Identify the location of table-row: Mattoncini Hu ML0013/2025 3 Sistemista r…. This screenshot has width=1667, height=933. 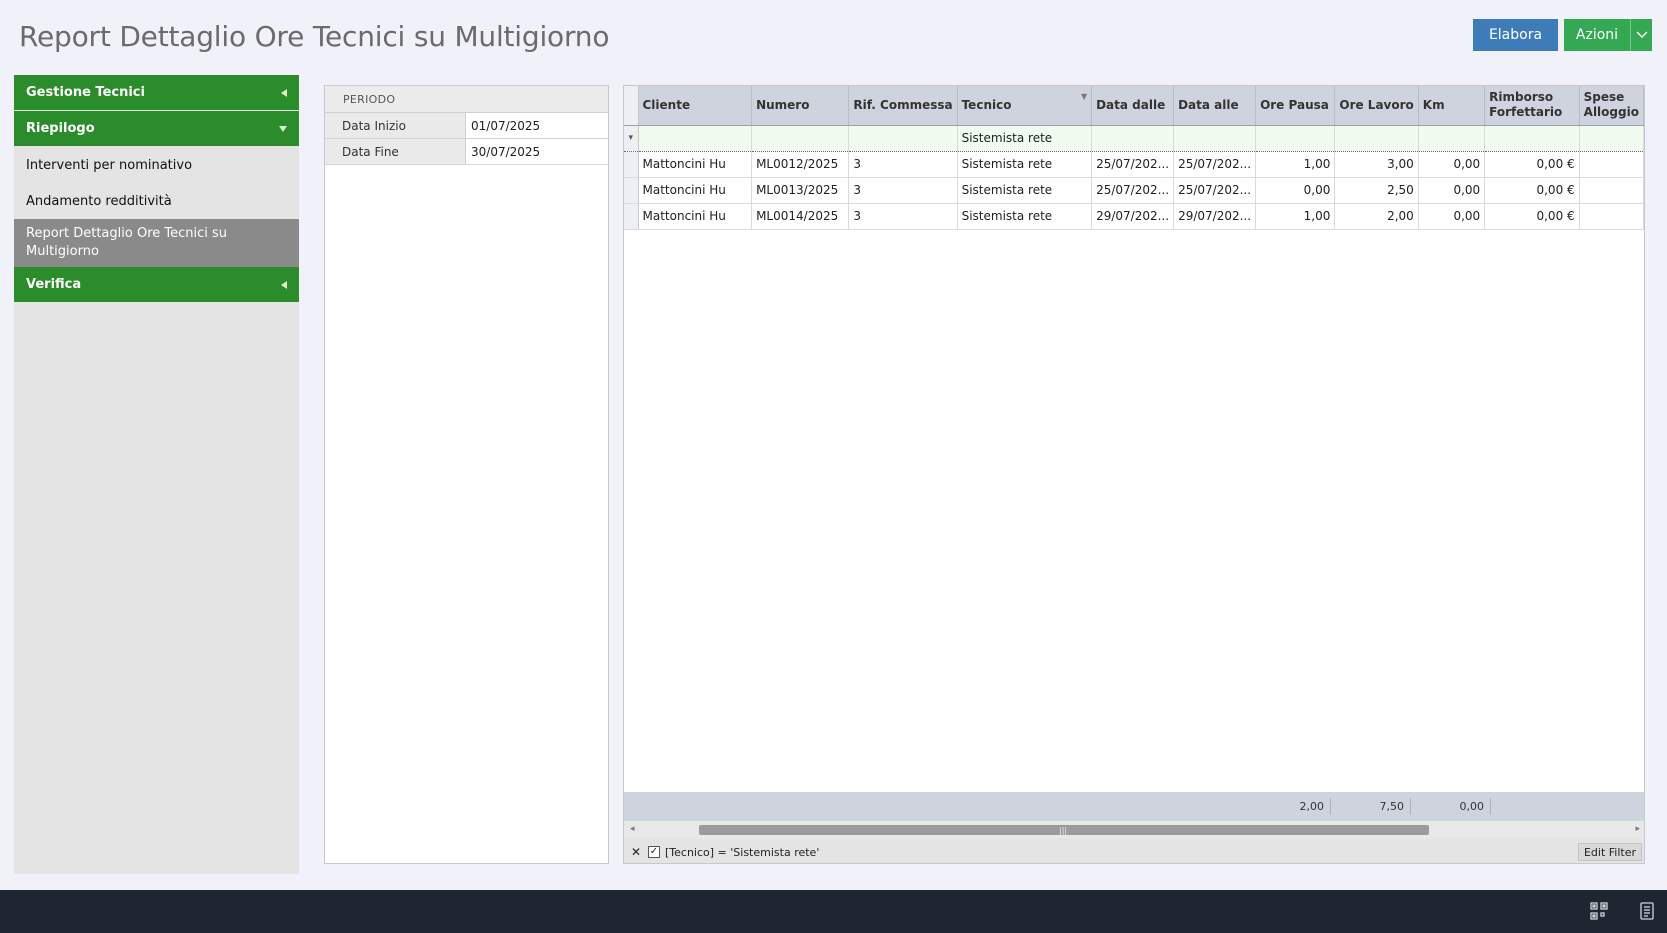
(1134, 190).